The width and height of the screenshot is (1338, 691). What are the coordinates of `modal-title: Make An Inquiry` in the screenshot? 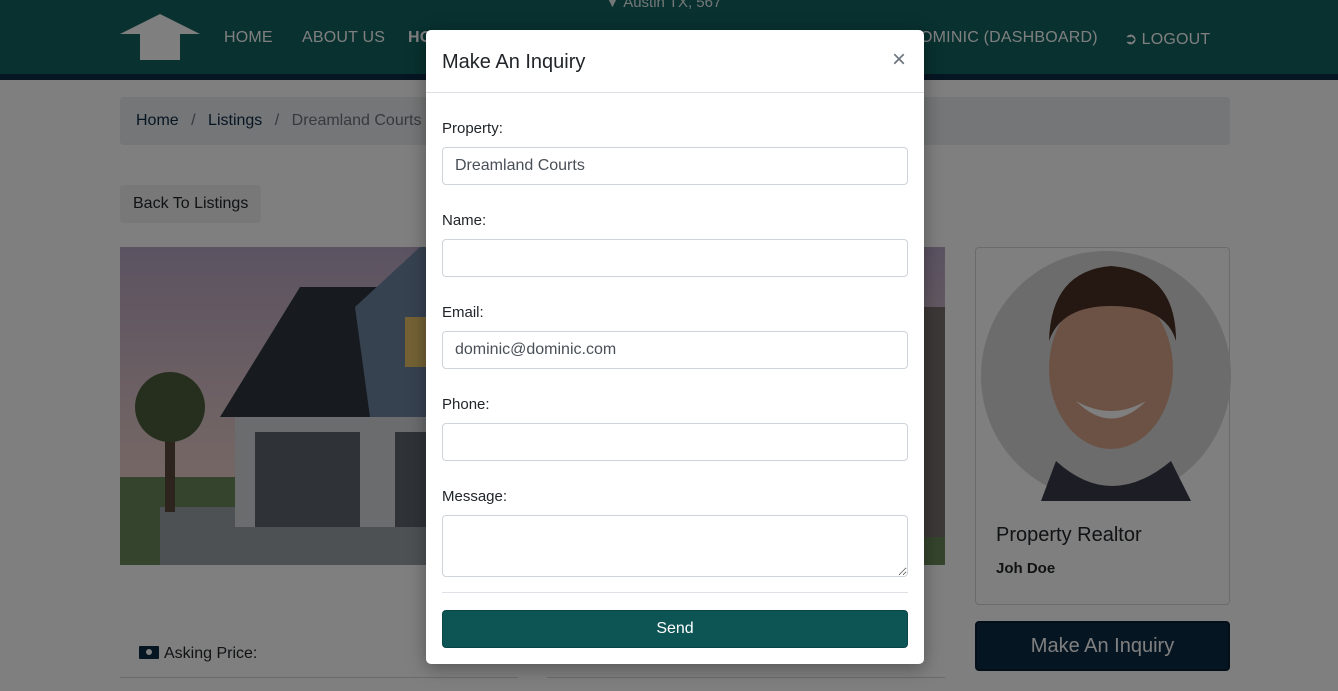 It's located at (514, 62).